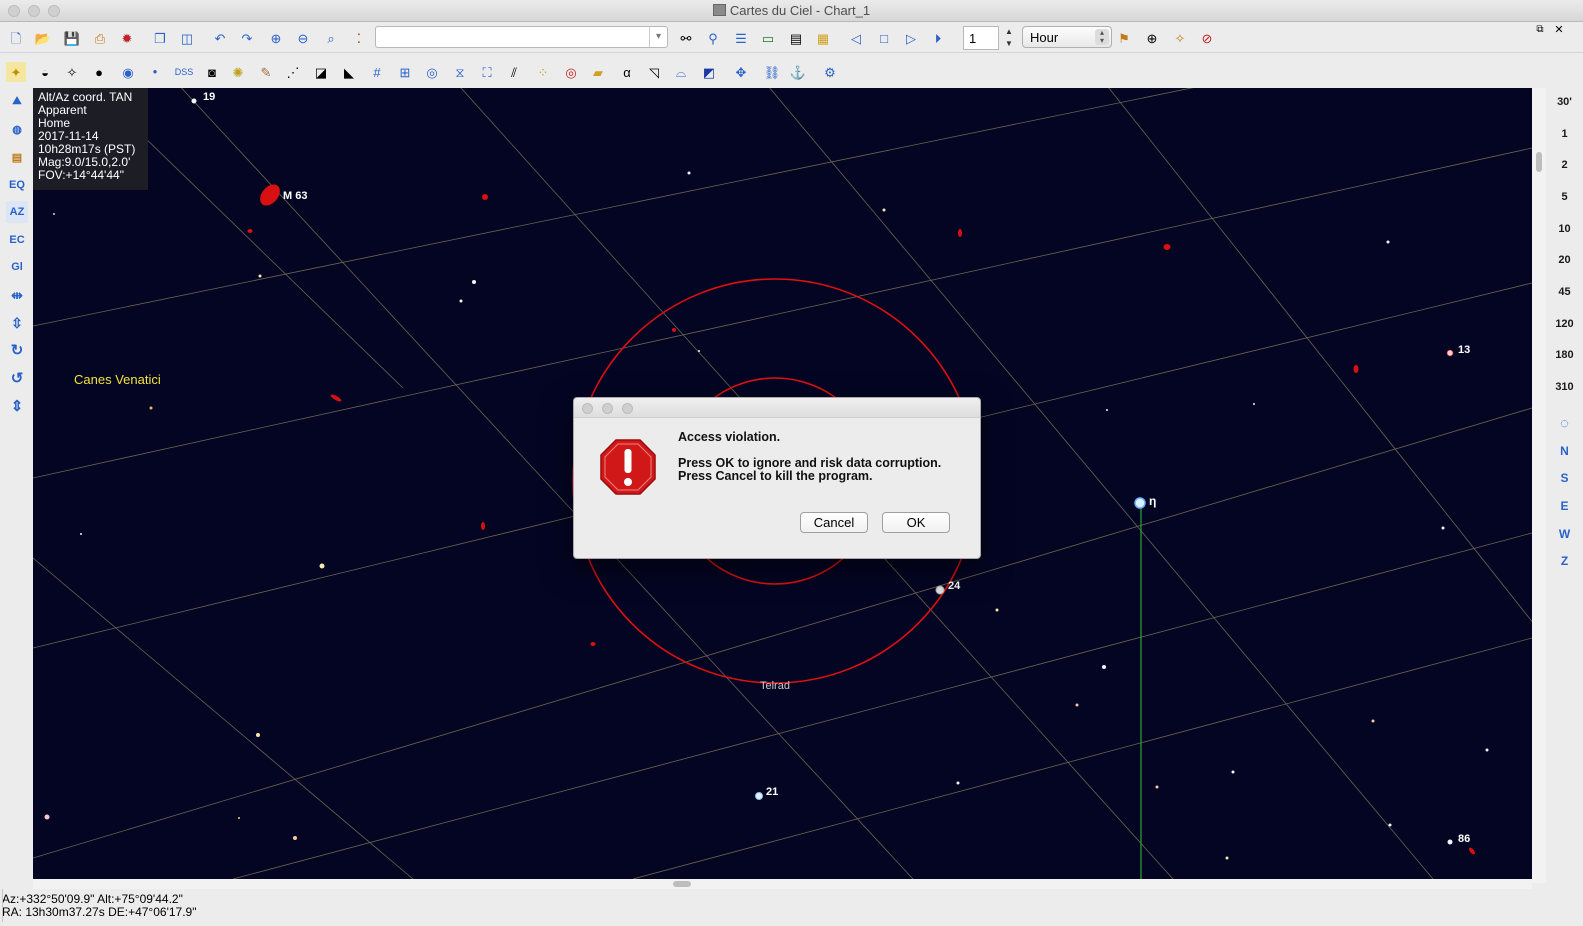 This screenshot has height=926, width=1583. I want to click on pointer-tools-icon: ✧, so click(1180, 38).